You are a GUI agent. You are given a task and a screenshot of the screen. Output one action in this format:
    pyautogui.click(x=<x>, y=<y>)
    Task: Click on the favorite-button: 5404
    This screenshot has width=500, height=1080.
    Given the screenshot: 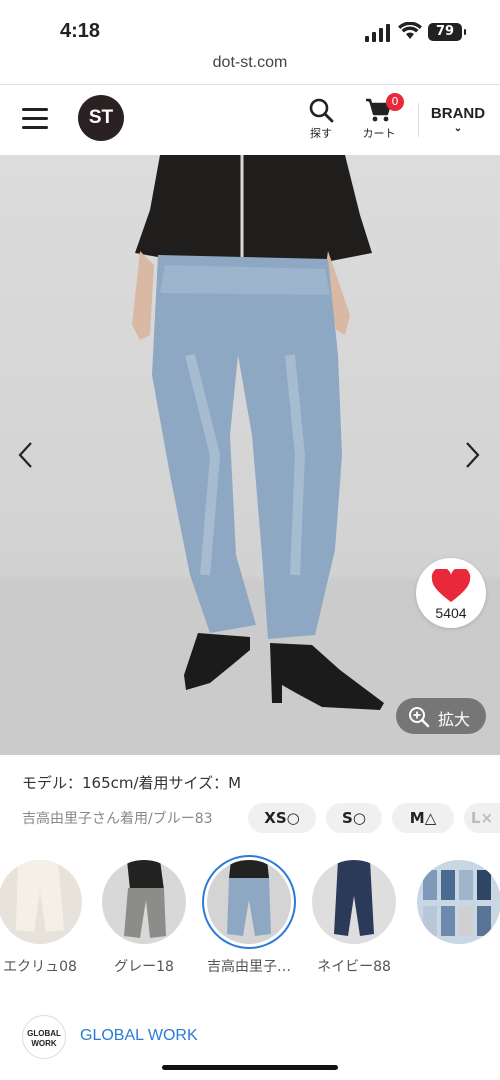 What is the action you would take?
    pyautogui.click(x=451, y=593)
    